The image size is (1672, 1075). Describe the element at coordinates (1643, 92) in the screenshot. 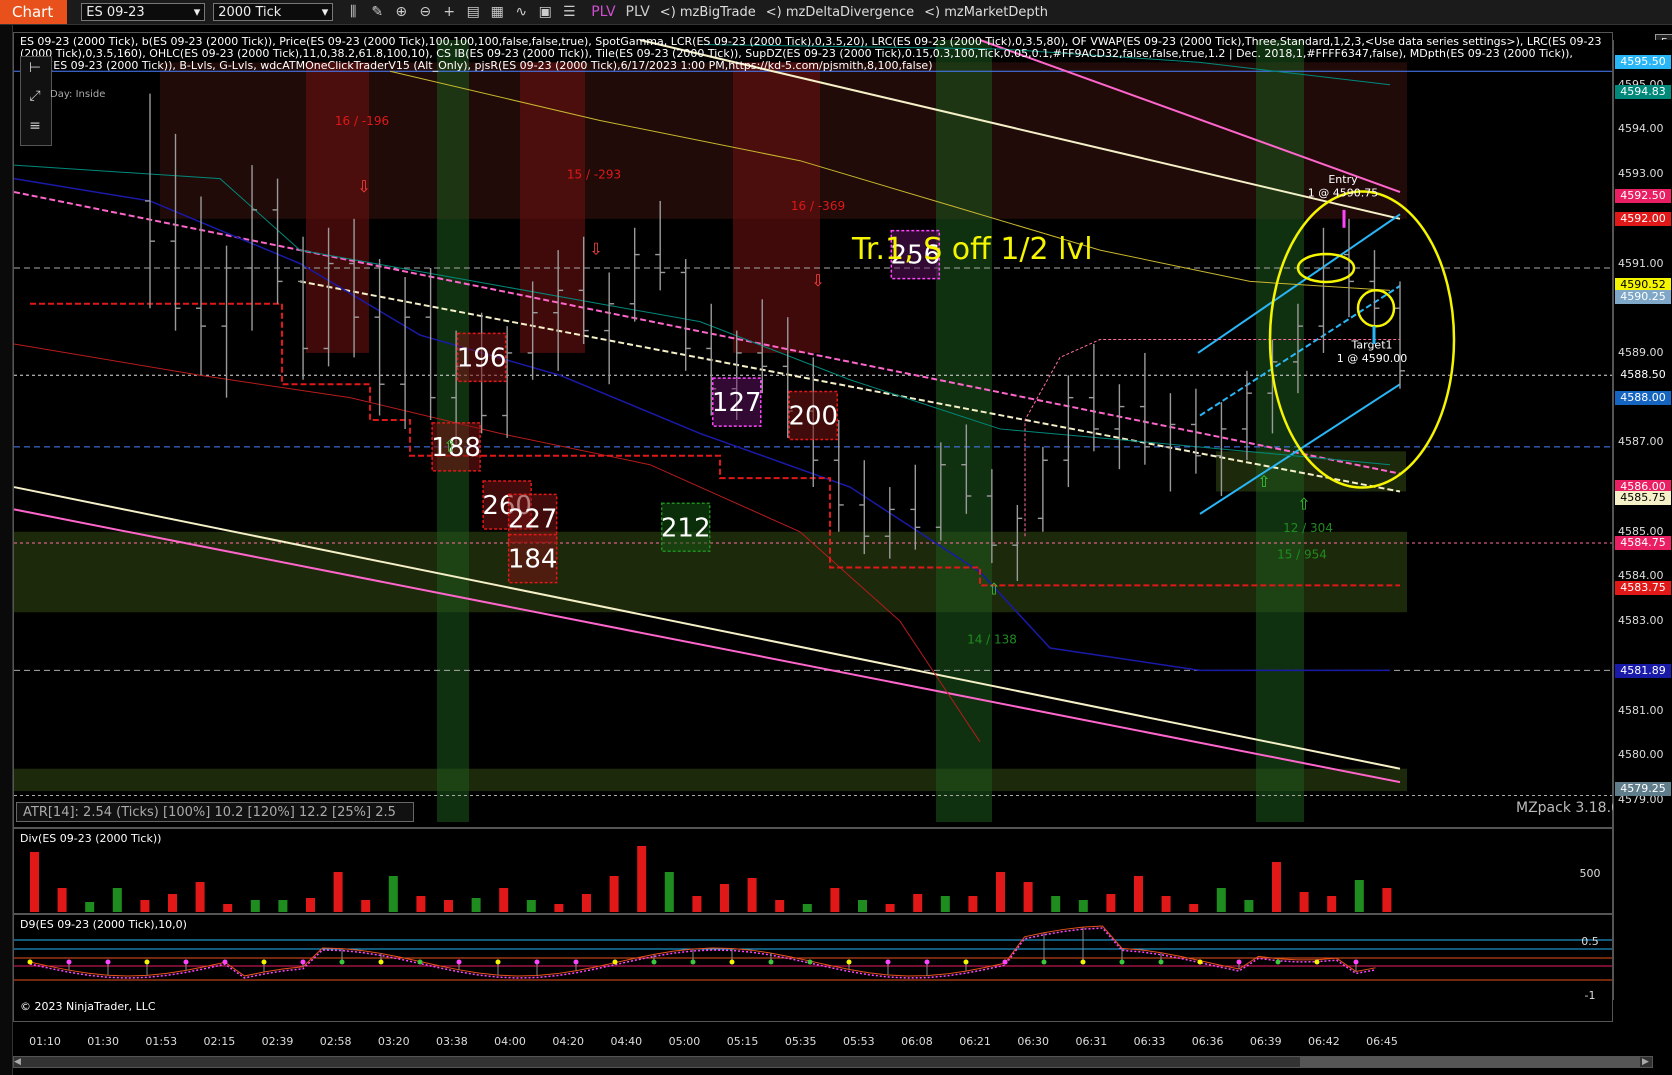

I see `price-flag: 4594.83` at that location.